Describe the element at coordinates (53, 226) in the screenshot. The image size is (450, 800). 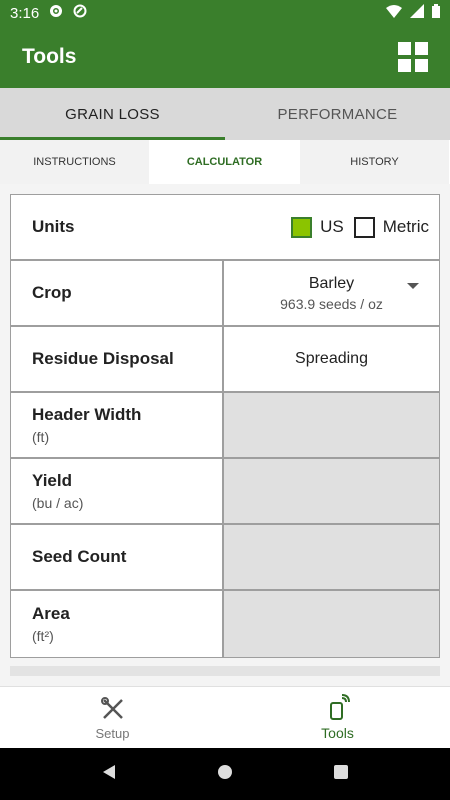
I see `units-label: Units` at that location.